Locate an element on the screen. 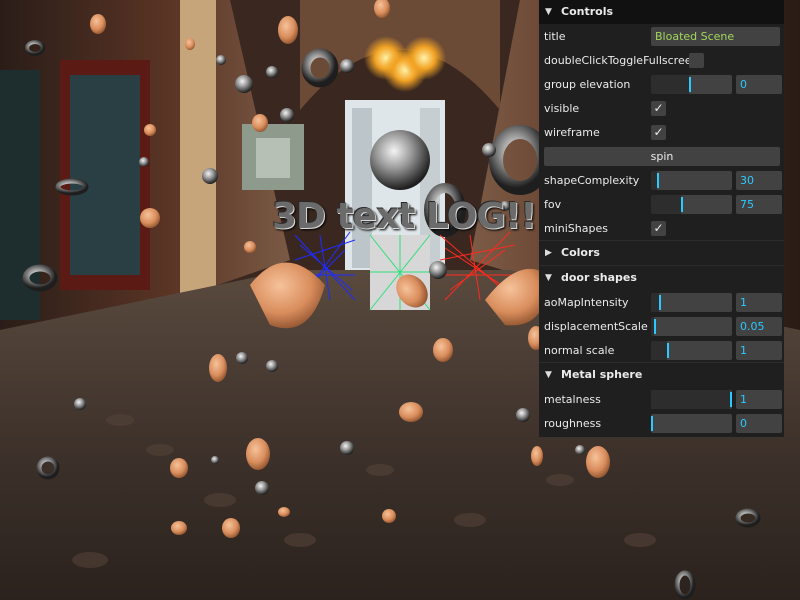 The height and width of the screenshot is (600, 800). group-elevation-control: group elevation 0 is located at coordinates (661, 84).